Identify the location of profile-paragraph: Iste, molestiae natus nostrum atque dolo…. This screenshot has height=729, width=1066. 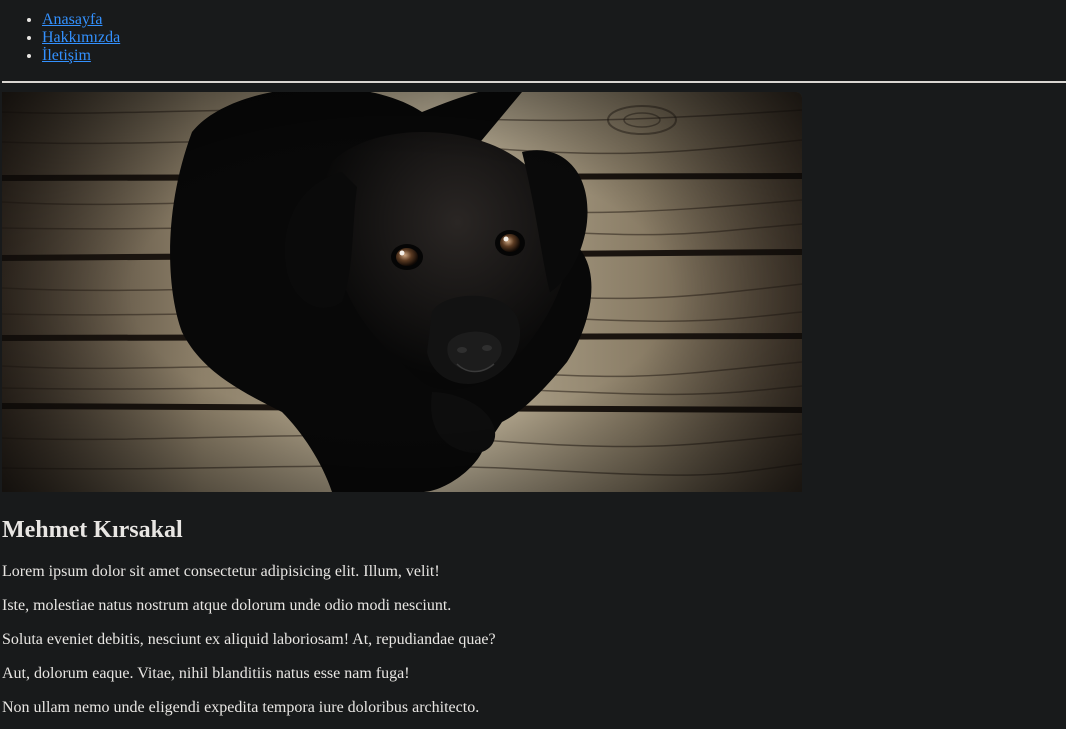
(227, 605).